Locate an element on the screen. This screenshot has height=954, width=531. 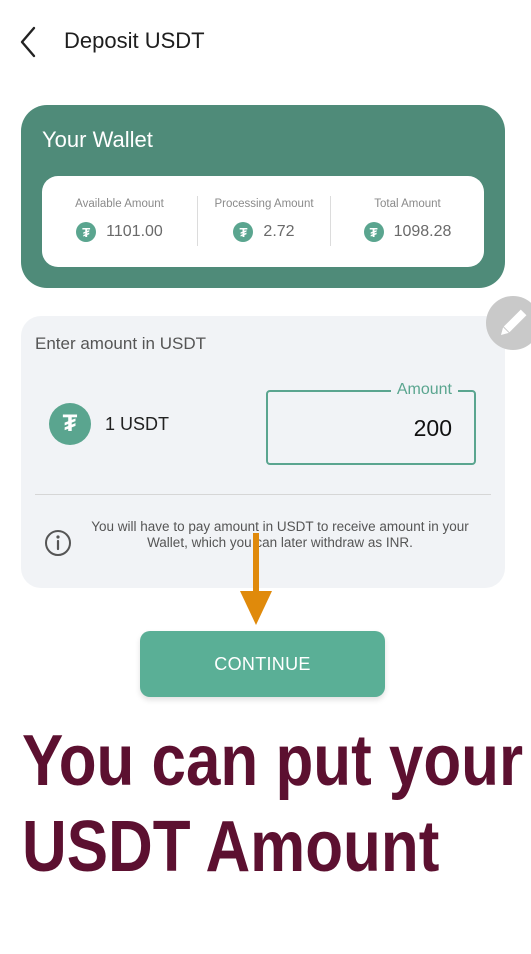
stat-value: 1098.28 is located at coordinates (422, 231).